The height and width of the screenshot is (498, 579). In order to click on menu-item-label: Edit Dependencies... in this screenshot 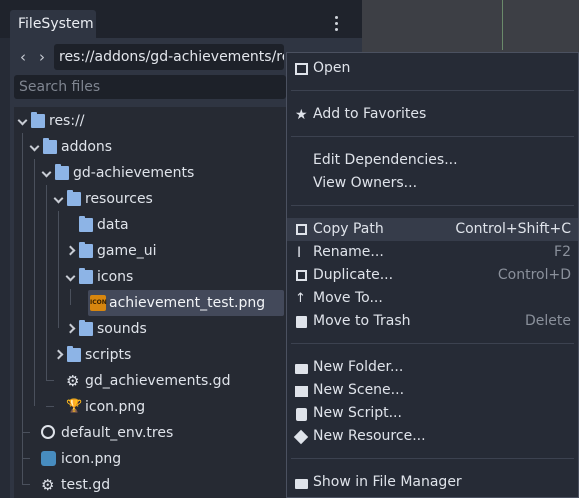, I will do `click(385, 160)`.